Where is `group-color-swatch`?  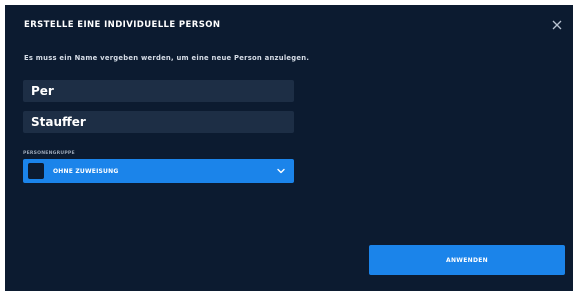 group-color-swatch is located at coordinates (36, 171).